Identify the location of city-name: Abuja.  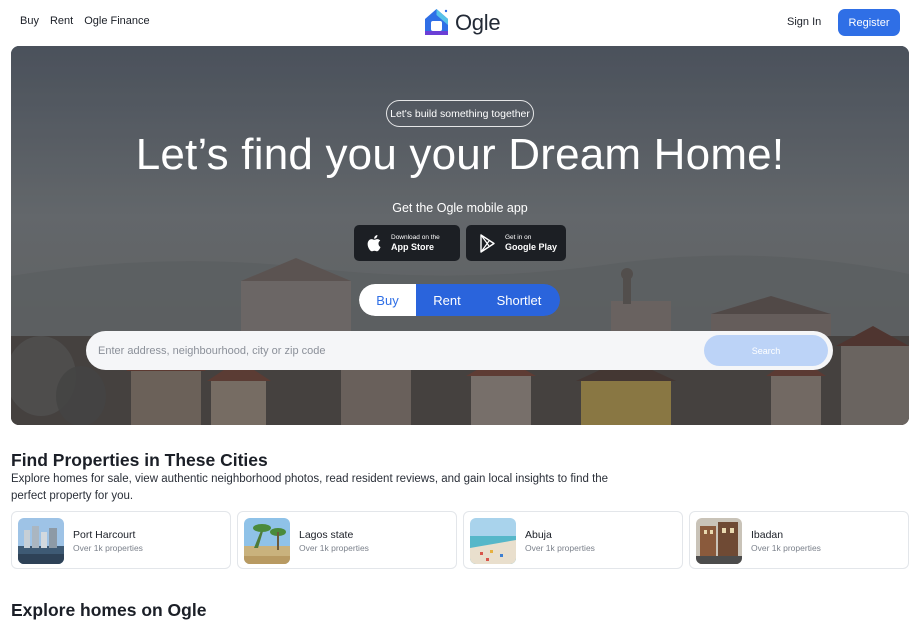
(538, 535).